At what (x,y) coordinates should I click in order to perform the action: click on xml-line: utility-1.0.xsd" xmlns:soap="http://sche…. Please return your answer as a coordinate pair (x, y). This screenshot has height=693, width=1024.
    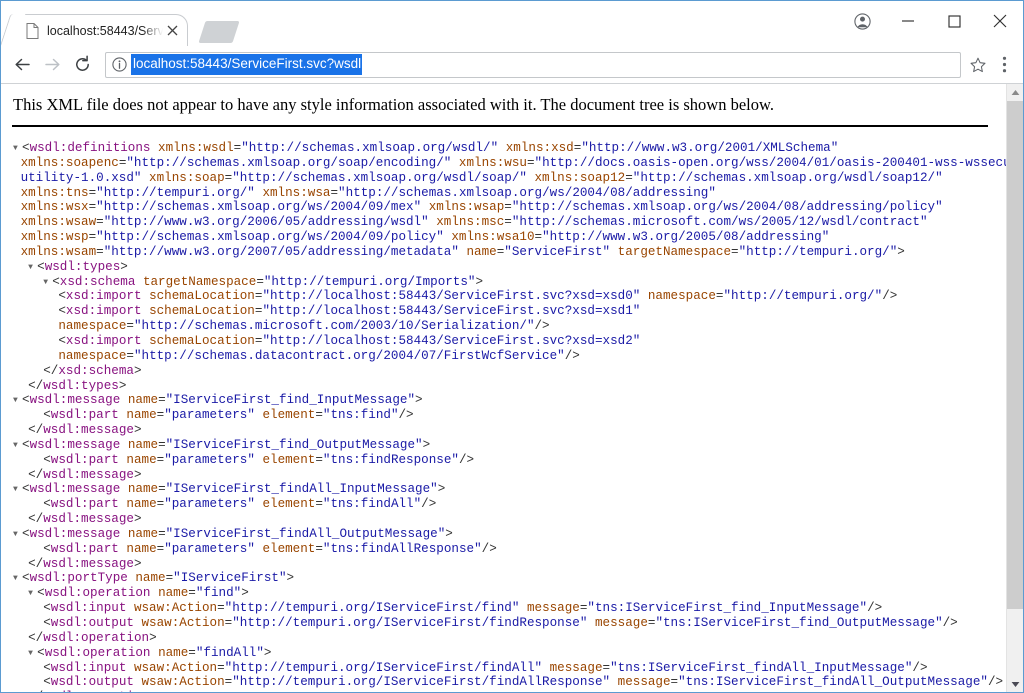
    Looking at the image, I should click on (509, 178).